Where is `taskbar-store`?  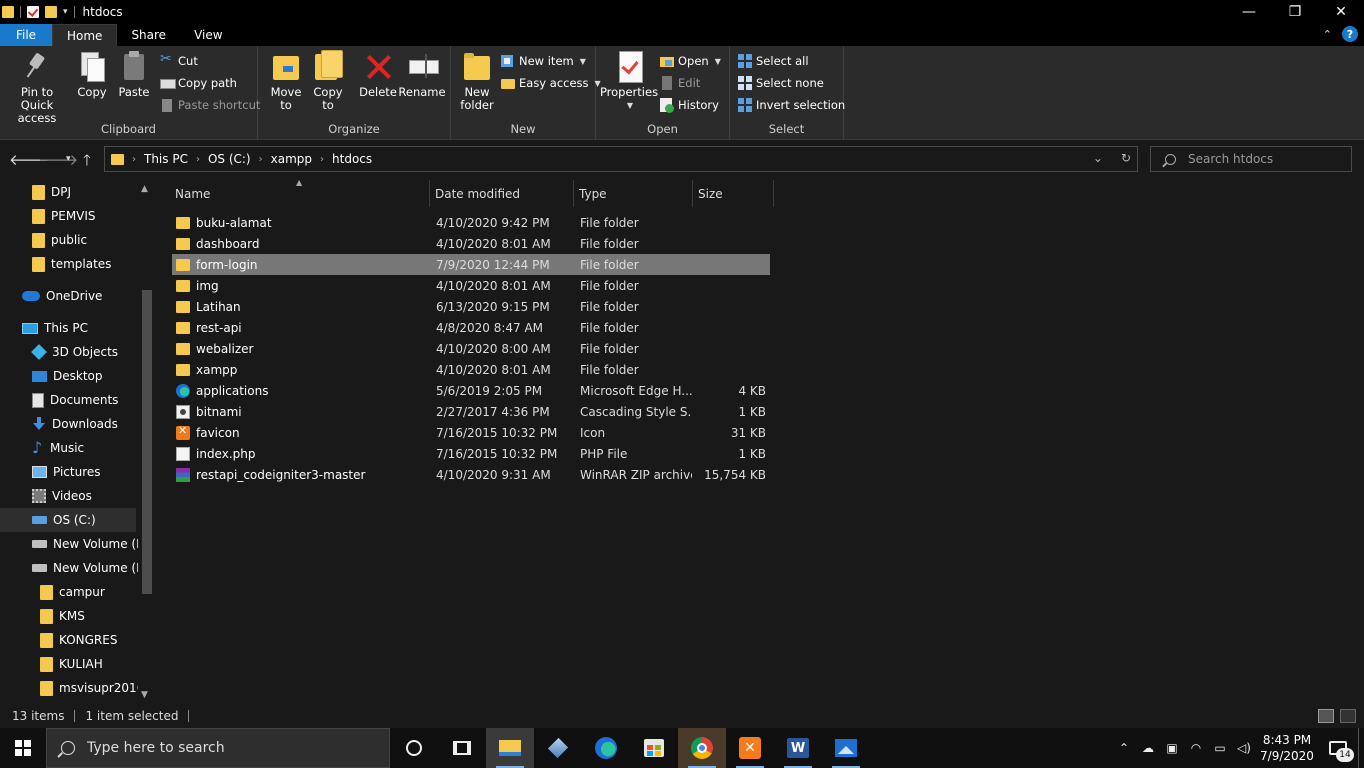
taskbar-store is located at coordinates (654, 748).